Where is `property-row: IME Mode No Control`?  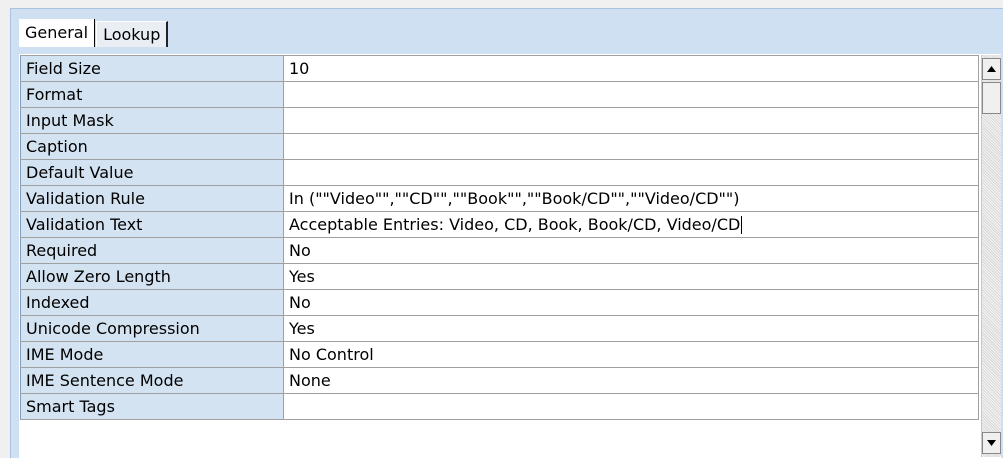 property-row: IME Mode No Control is located at coordinates (499, 354).